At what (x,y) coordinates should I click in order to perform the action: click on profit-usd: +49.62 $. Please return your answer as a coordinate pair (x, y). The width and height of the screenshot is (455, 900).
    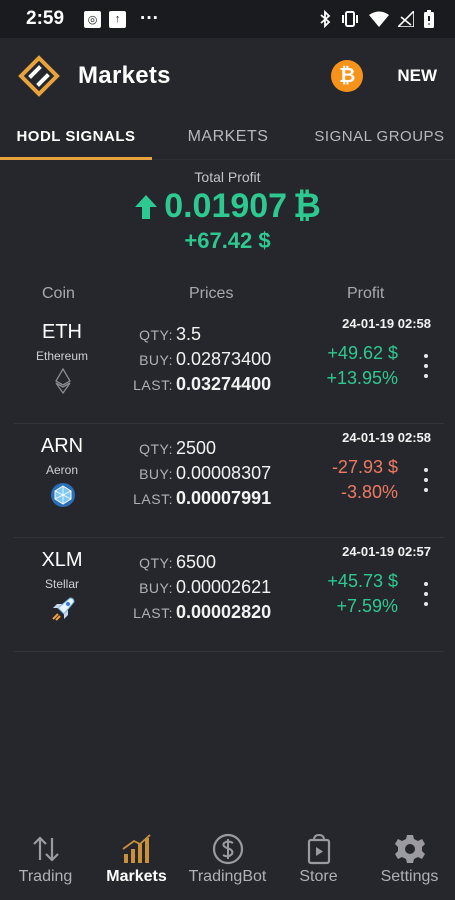
    Looking at the image, I should click on (362, 353).